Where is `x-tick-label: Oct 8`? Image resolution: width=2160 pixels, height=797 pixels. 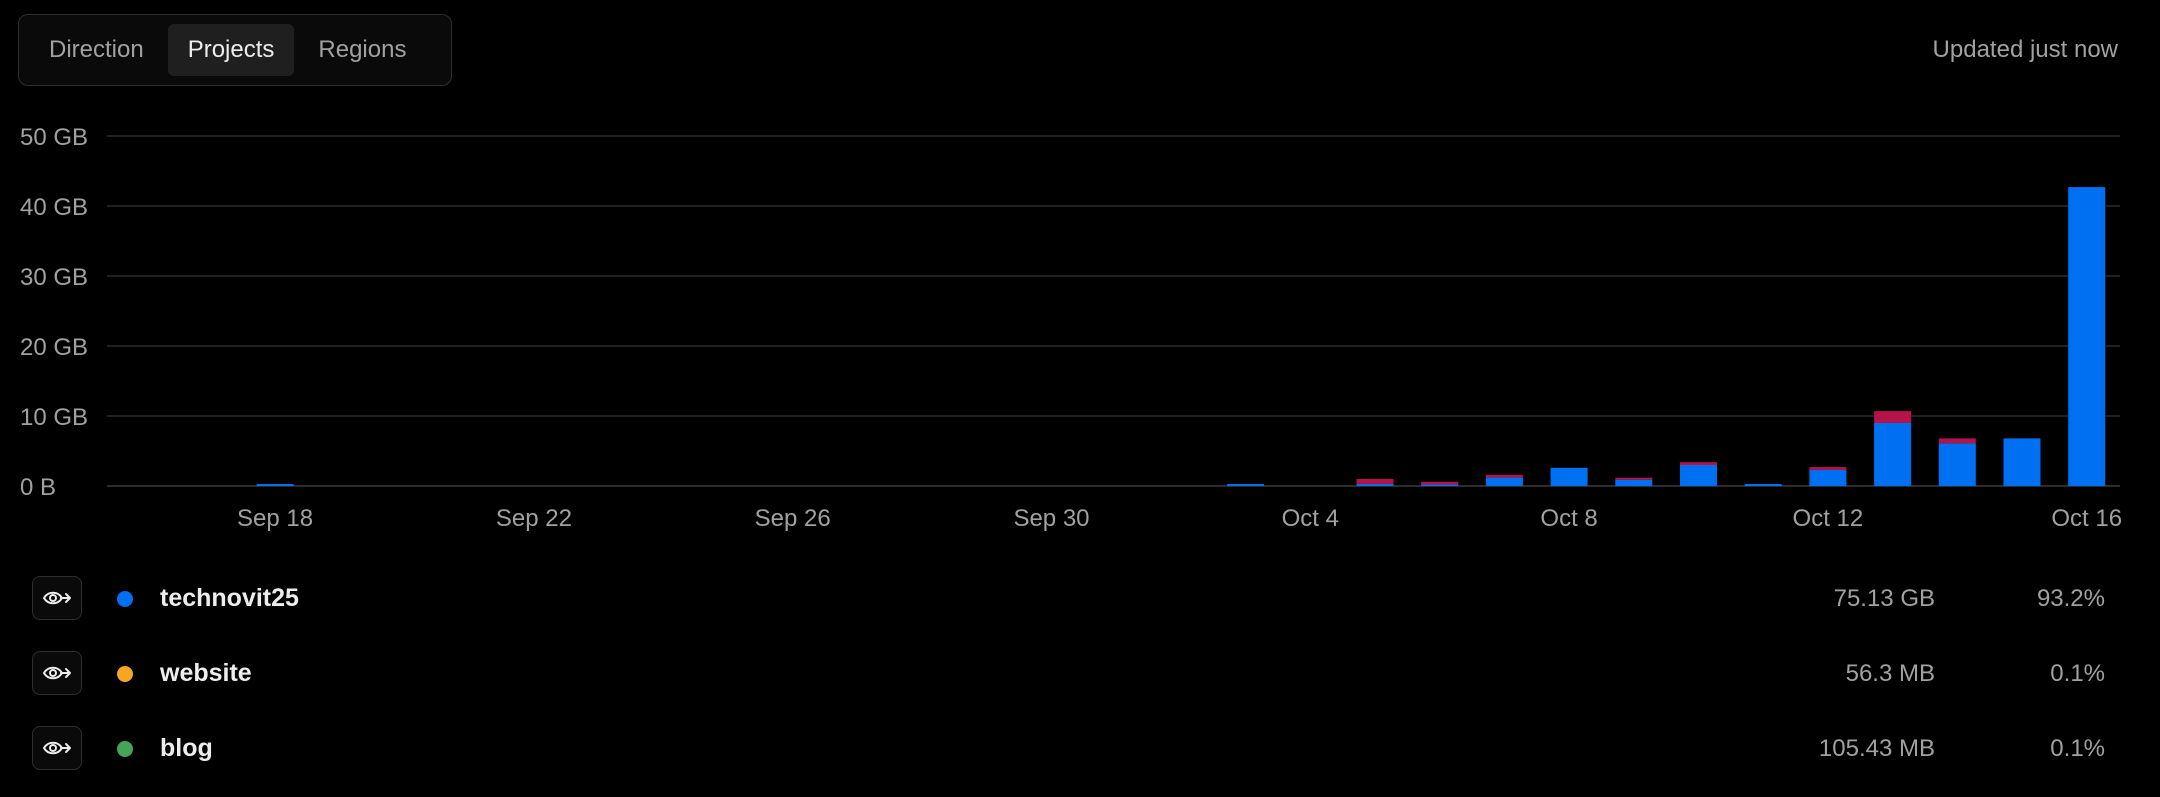
x-tick-label: Oct 8 is located at coordinates (1568, 518).